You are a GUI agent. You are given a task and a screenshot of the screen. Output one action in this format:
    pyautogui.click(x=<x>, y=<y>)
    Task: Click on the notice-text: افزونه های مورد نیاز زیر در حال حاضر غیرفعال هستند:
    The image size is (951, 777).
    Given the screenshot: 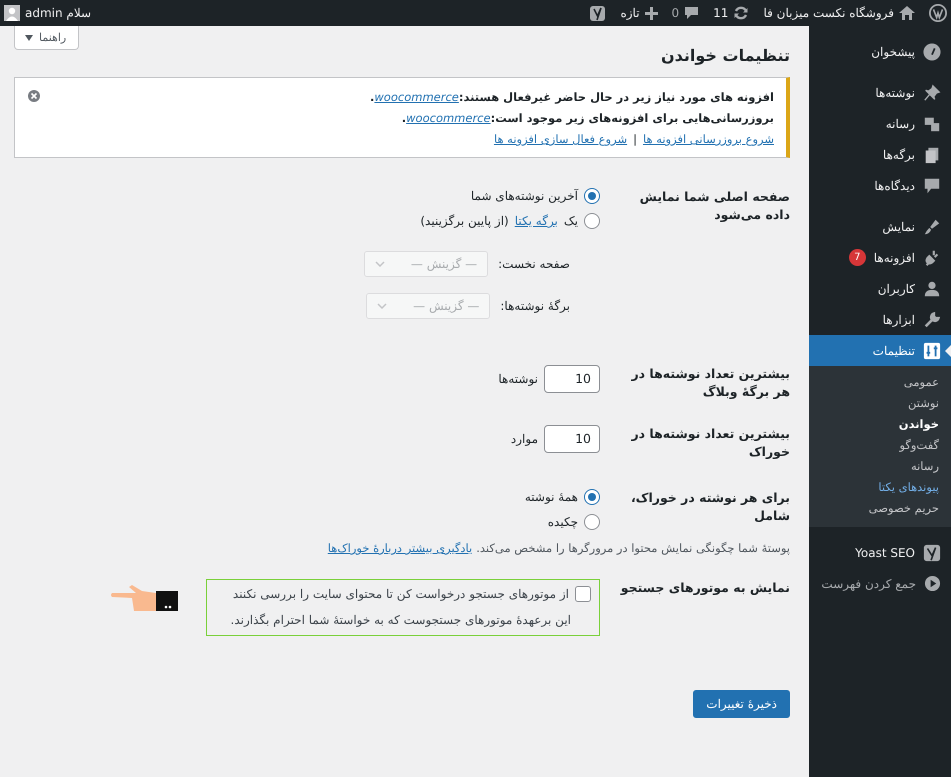 What is the action you would take?
    pyautogui.click(x=616, y=97)
    